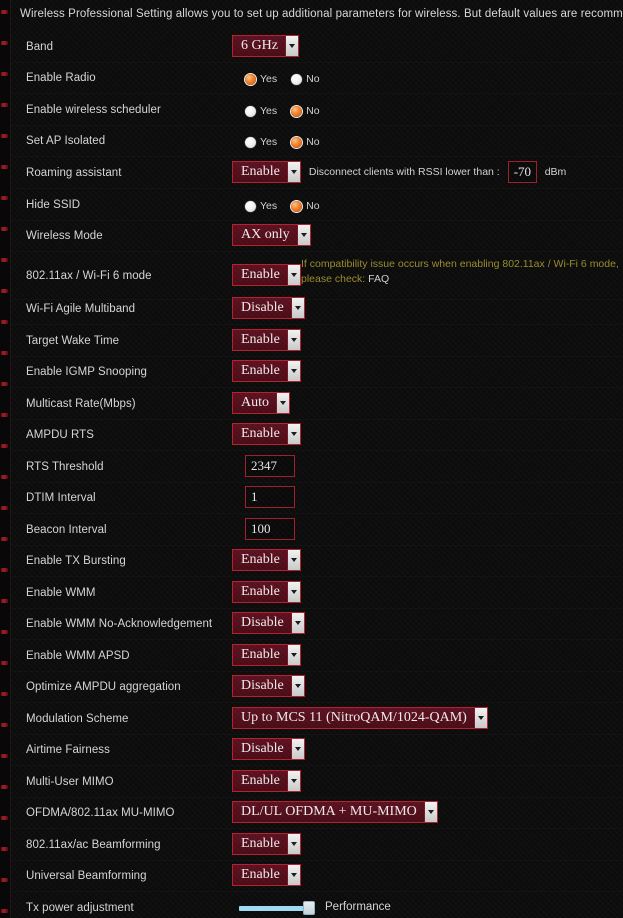  I want to click on target-wake-time-control: Enable, so click(266, 340).